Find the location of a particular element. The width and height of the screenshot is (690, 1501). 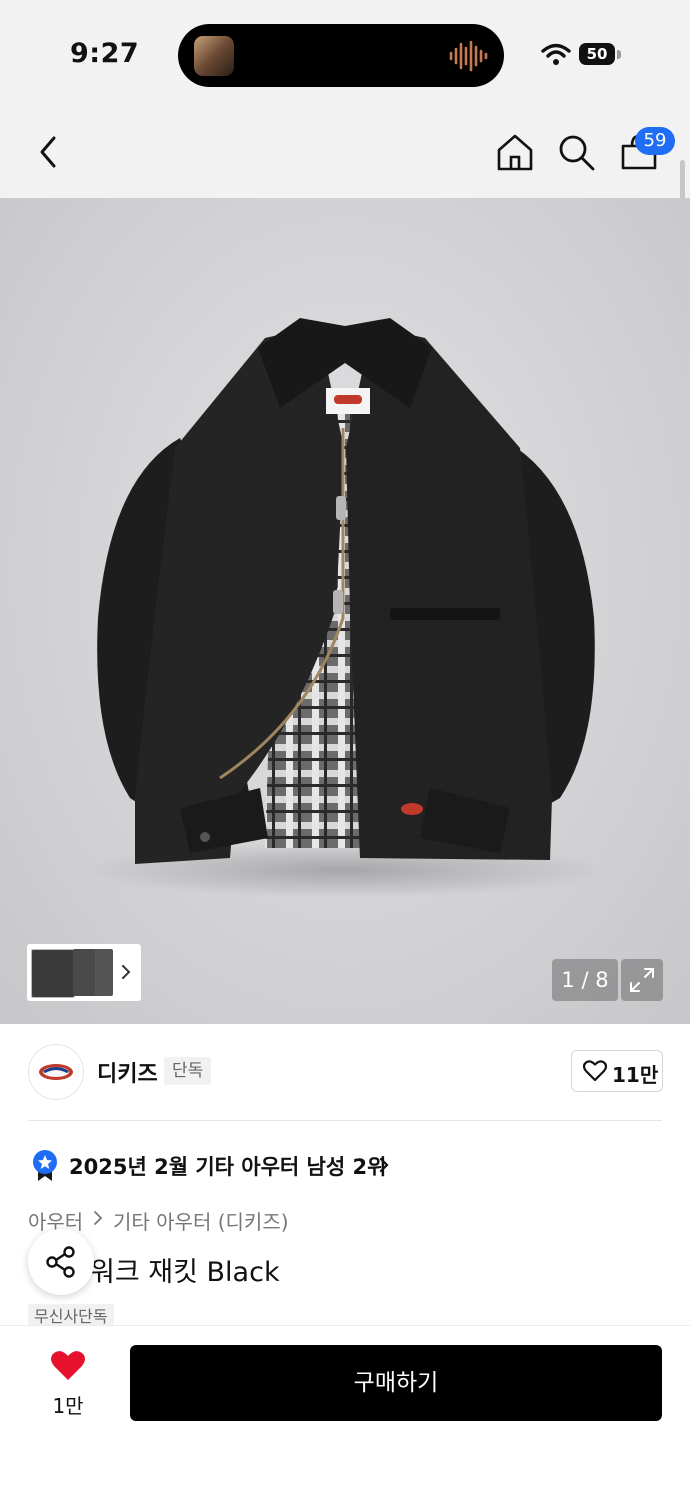

cart-count-badge: 59 is located at coordinates (655, 141).